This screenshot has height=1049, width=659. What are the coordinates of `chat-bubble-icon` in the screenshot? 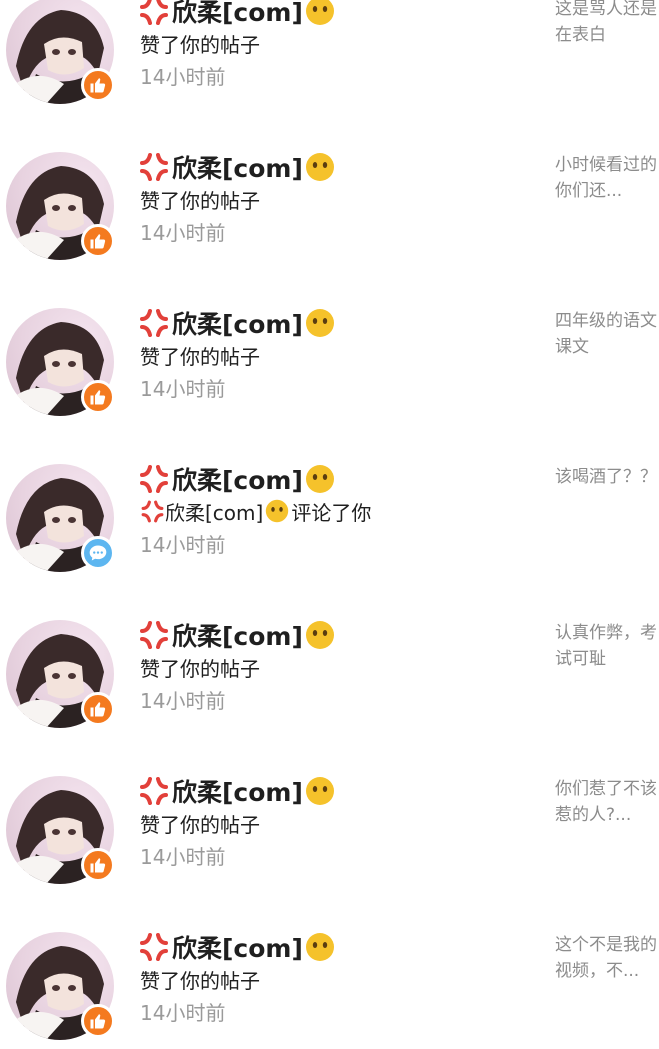 It's located at (98, 553).